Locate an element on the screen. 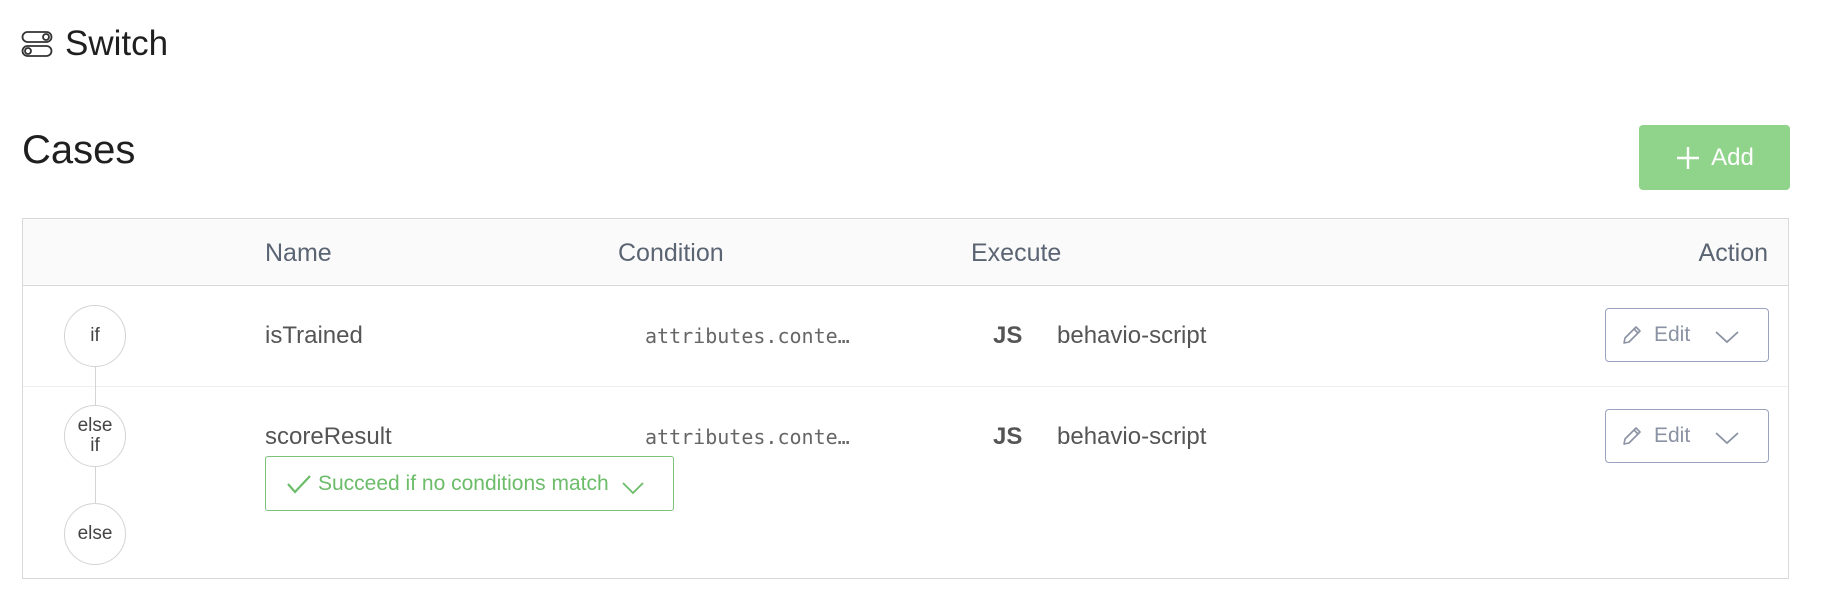 The width and height of the screenshot is (1834, 604). section-header: Switch is located at coordinates (94, 43).